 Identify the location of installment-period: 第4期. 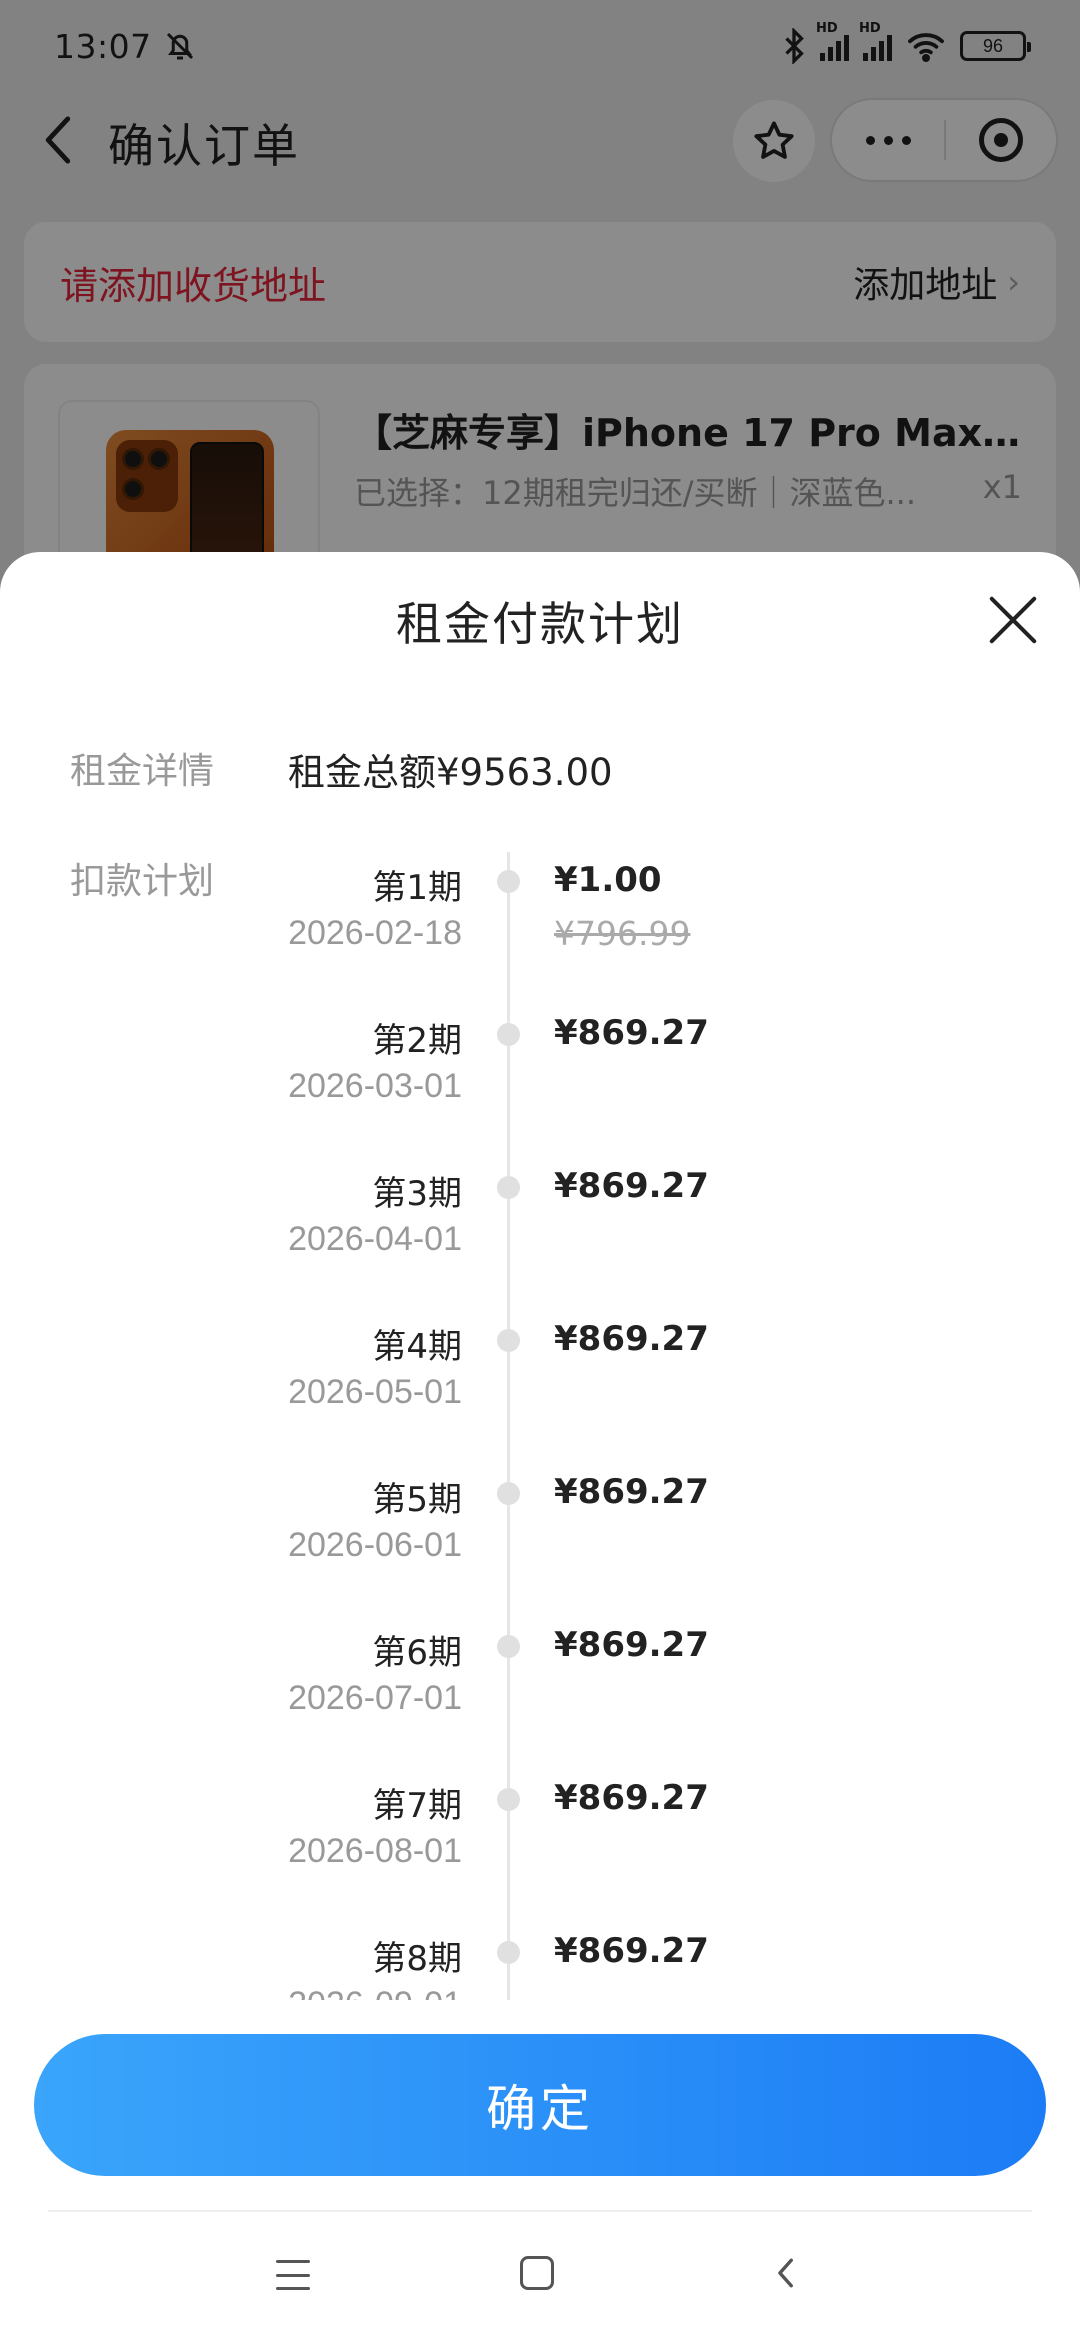
(417, 1347).